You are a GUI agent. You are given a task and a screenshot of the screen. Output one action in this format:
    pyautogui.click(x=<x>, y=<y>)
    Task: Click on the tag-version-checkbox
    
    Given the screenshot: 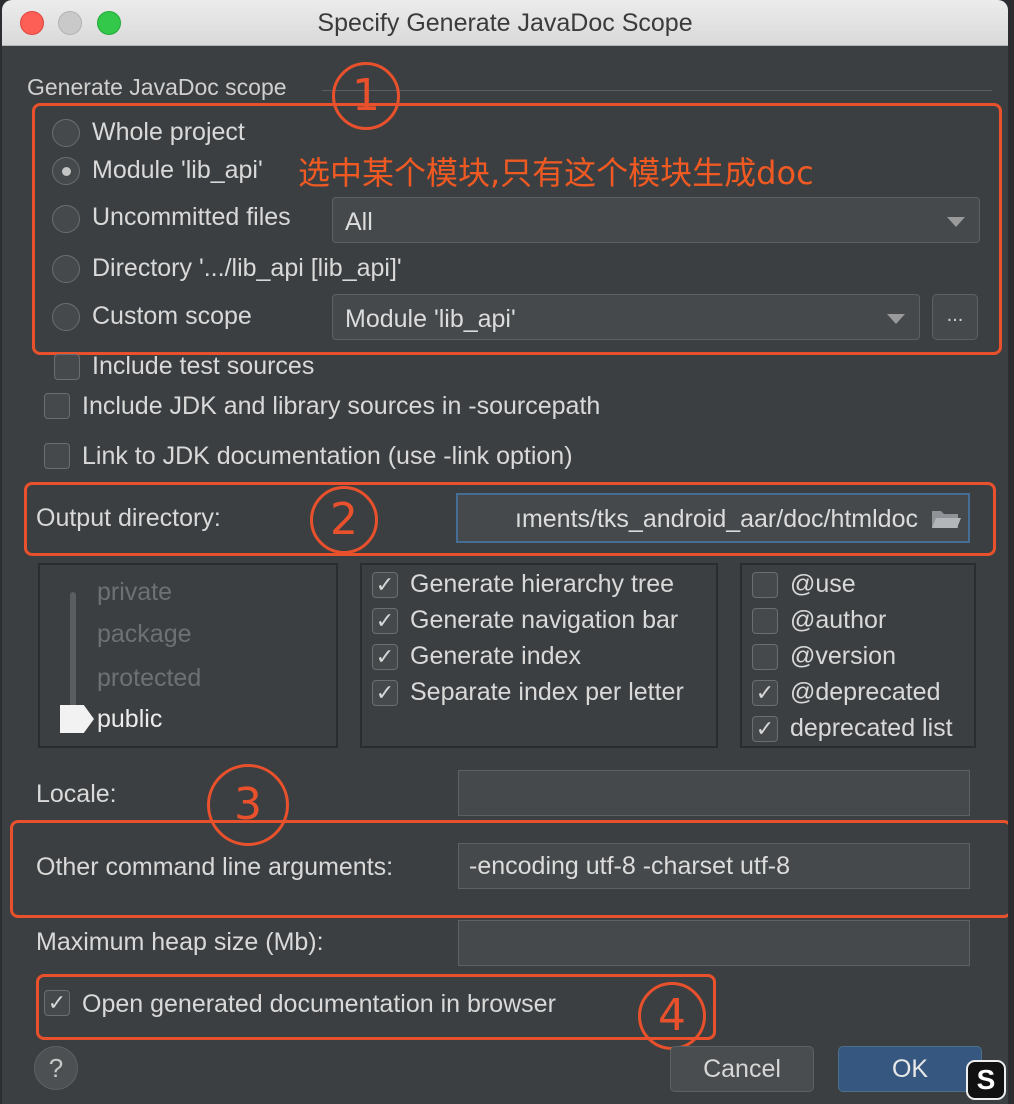 What is the action you would take?
    pyautogui.click(x=765, y=657)
    